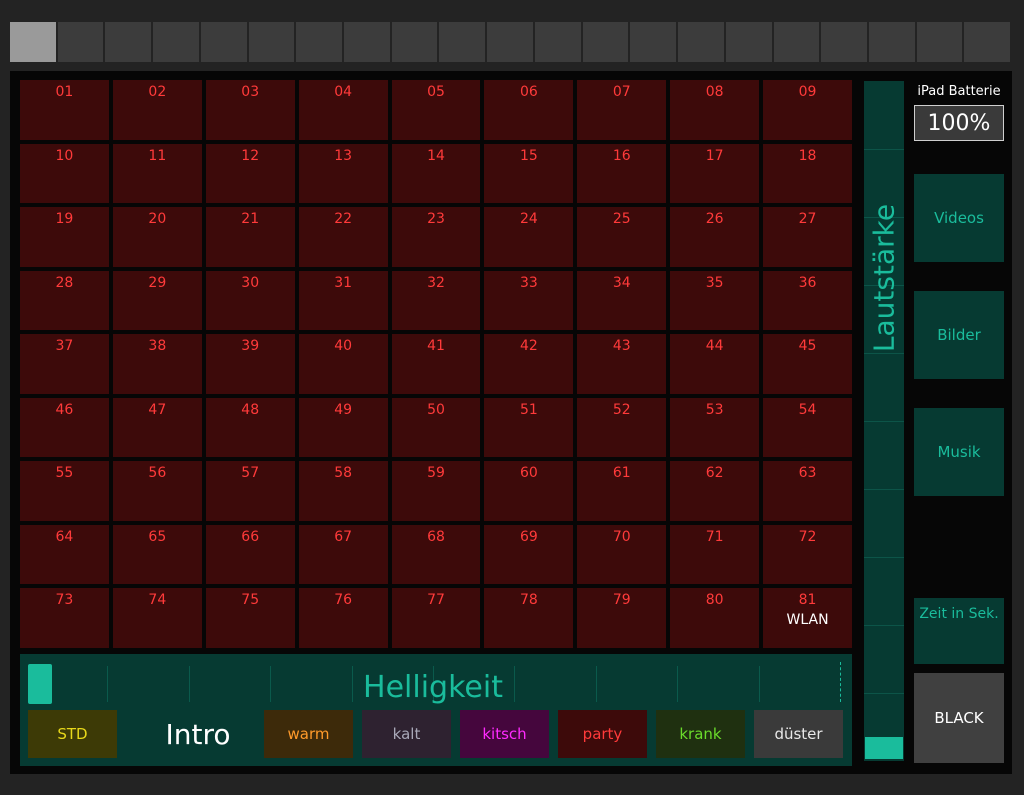 The image size is (1024, 795). Describe the element at coordinates (529, 173) in the screenshot. I see `clip-button: 15` at that location.